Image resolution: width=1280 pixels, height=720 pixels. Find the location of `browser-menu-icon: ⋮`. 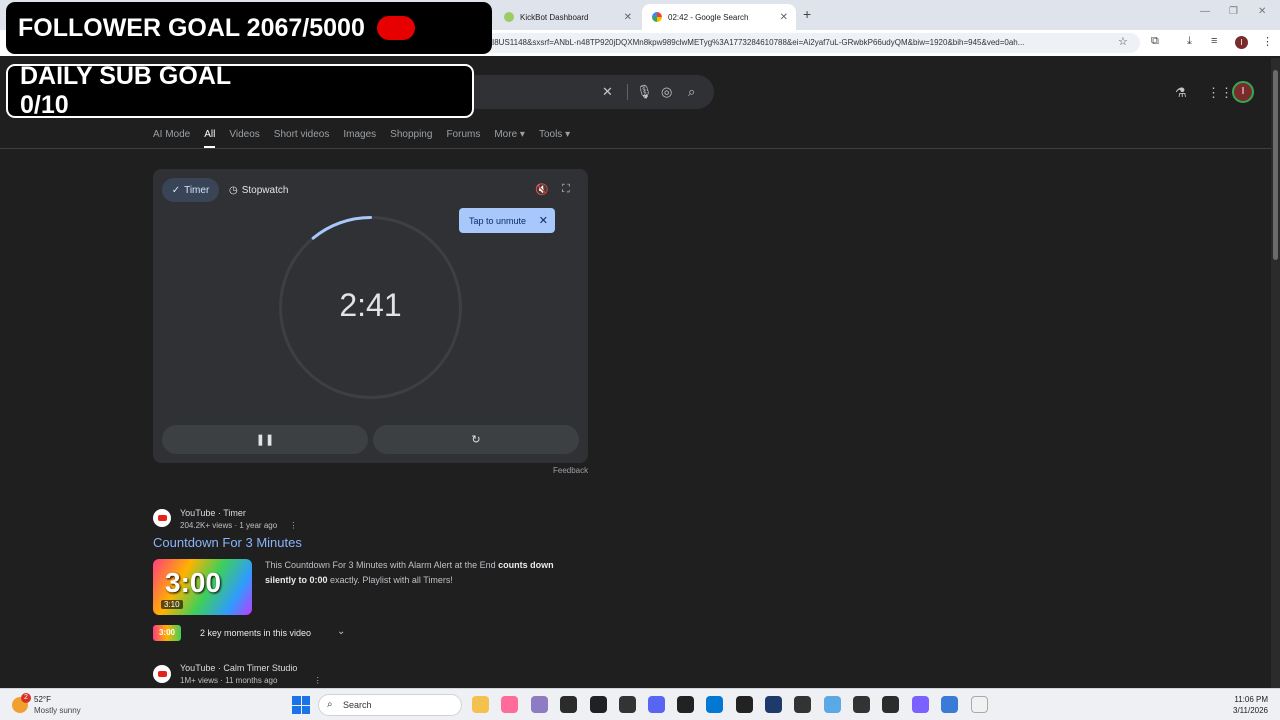

browser-menu-icon: ⋮ is located at coordinates (1267, 41).